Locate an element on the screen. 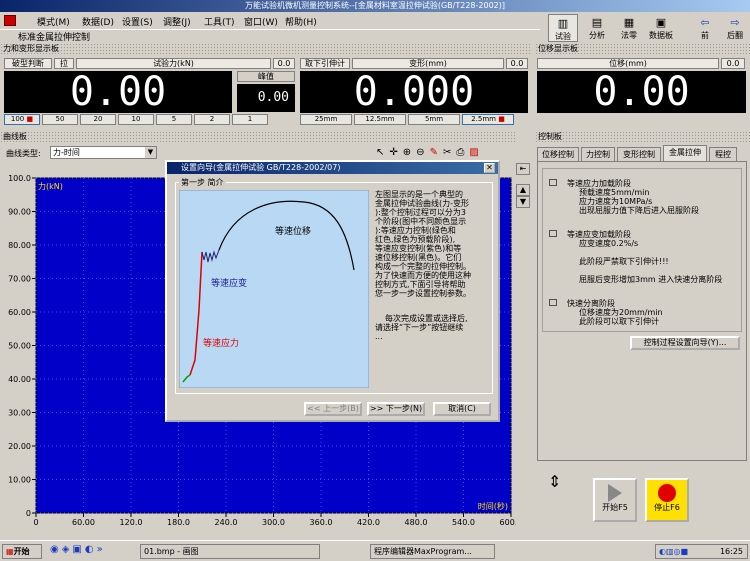  range-button-10: 10 is located at coordinates (136, 119).